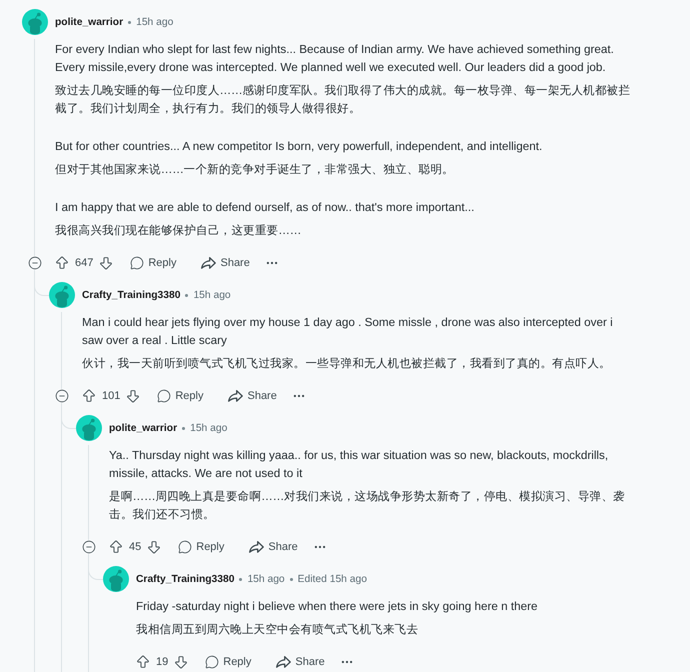  Describe the element at coordinates (332, 579) in the screenshot. I see `edited-label: Edited 15h ago` at that location.